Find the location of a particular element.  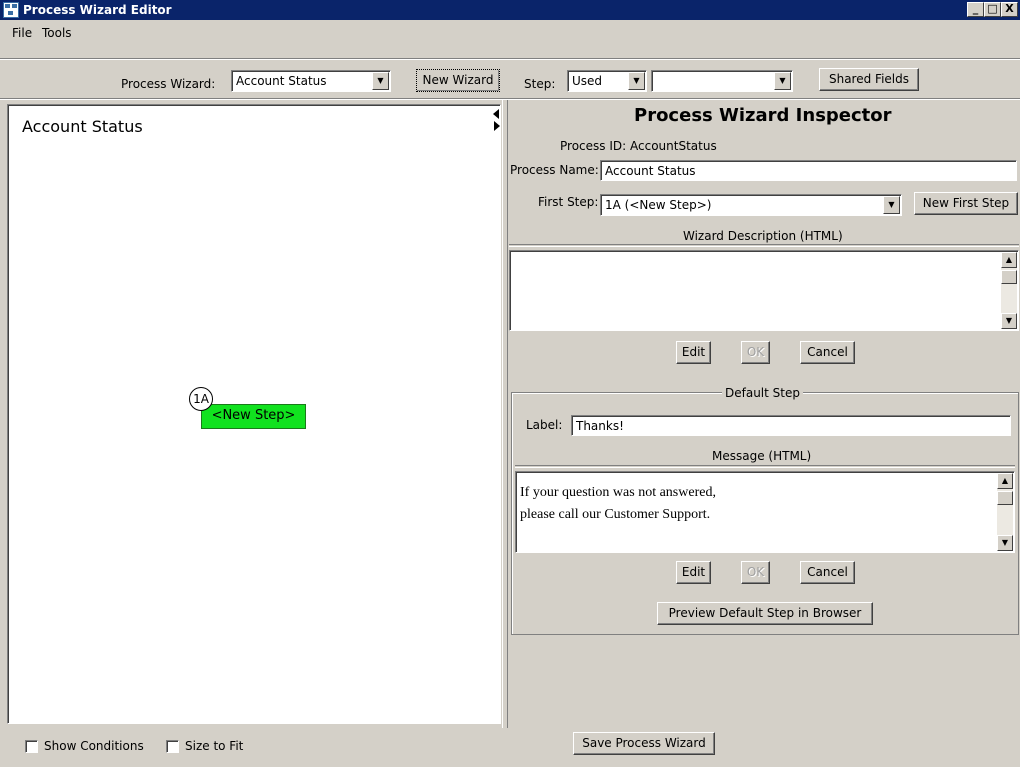

toolbar-separator is located at coordinates (510, 99).